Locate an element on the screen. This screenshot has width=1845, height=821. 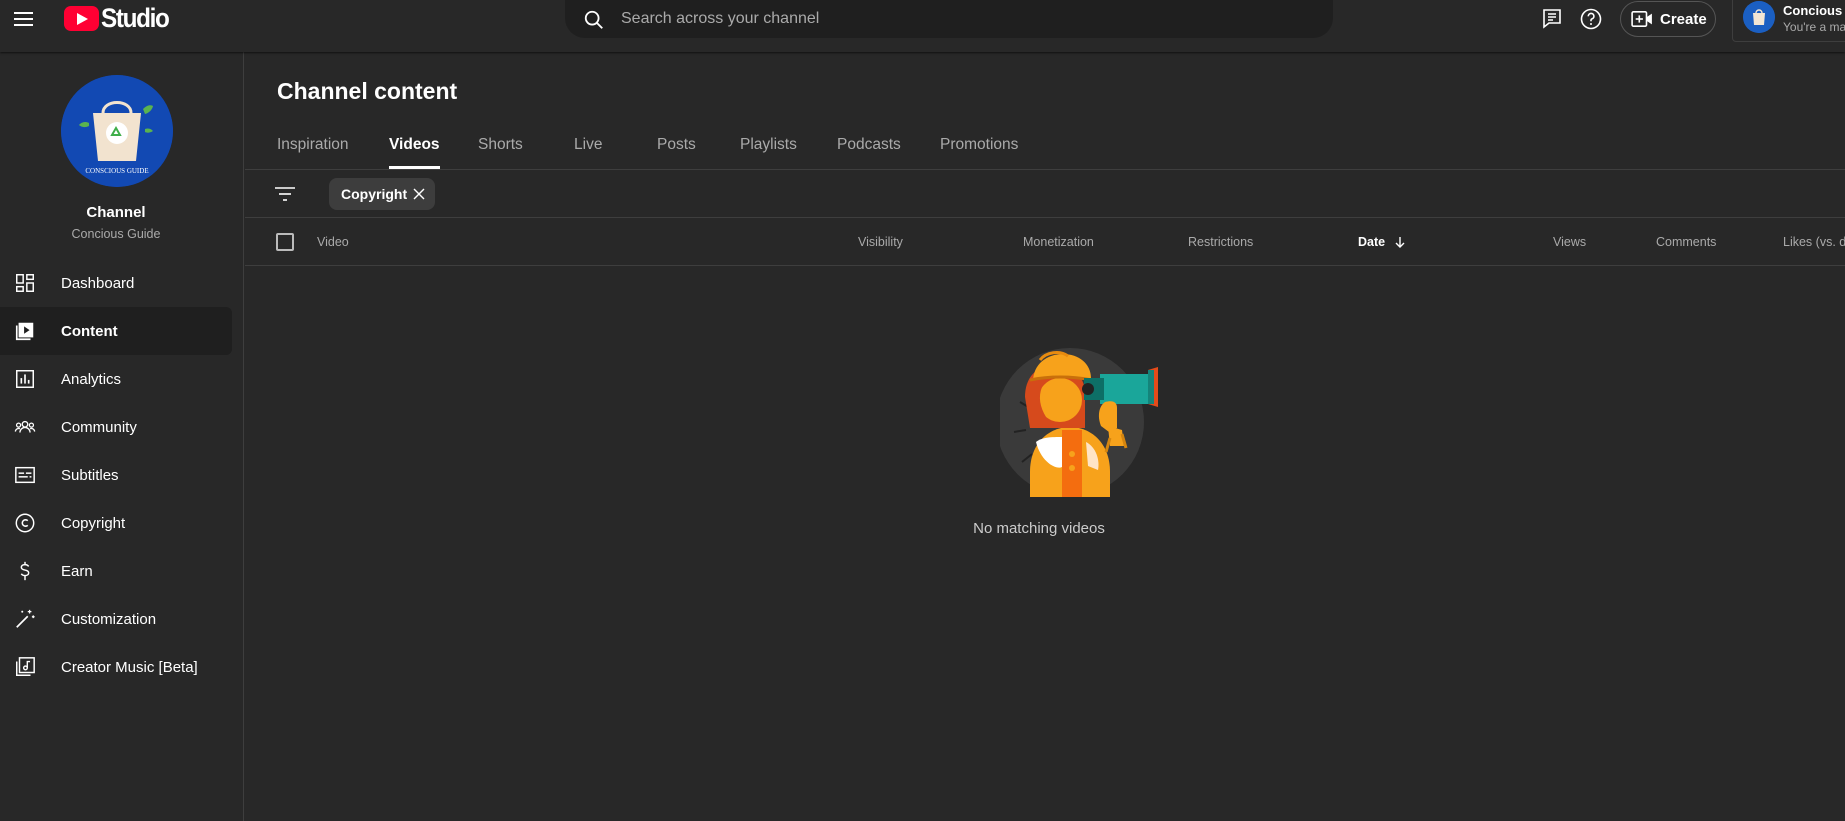
account-name: Concious G is located at coordinates (1814, 10).